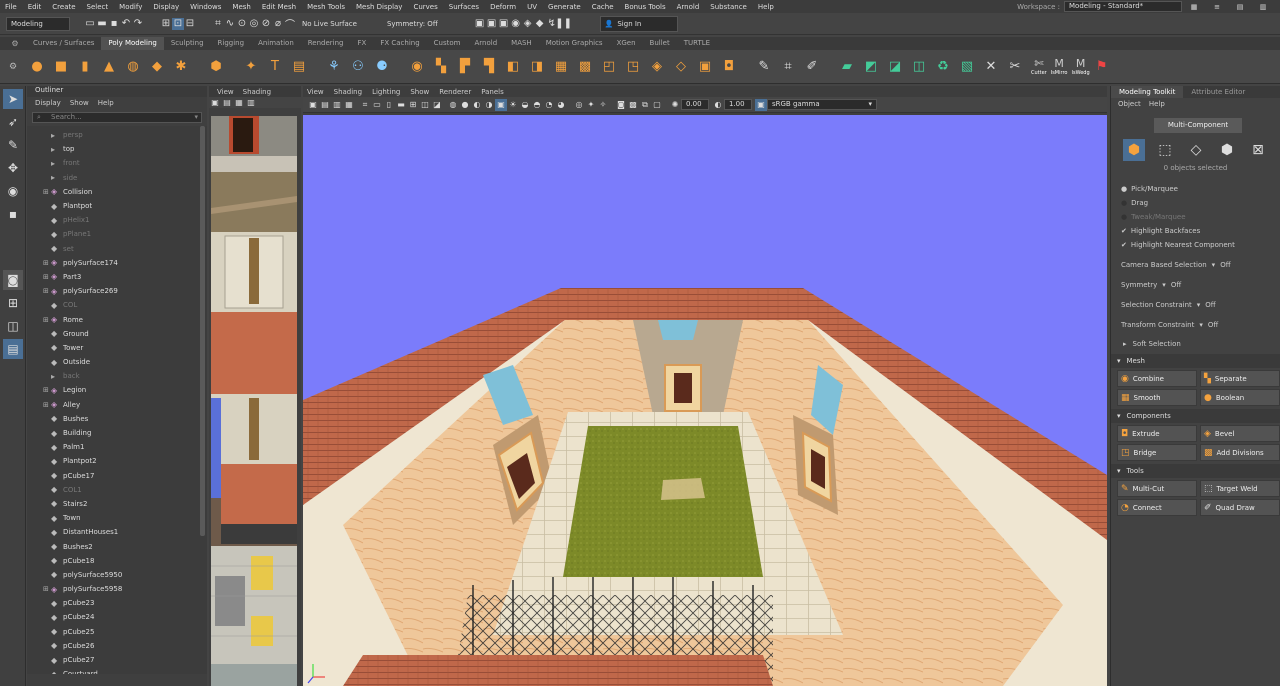 The width and height of the screenshot is (1280, 686). What do you see at coordinates (326, 43) in the screenshot?
I see `shelf-tab: Rendering` at bounding box center [326, 43].